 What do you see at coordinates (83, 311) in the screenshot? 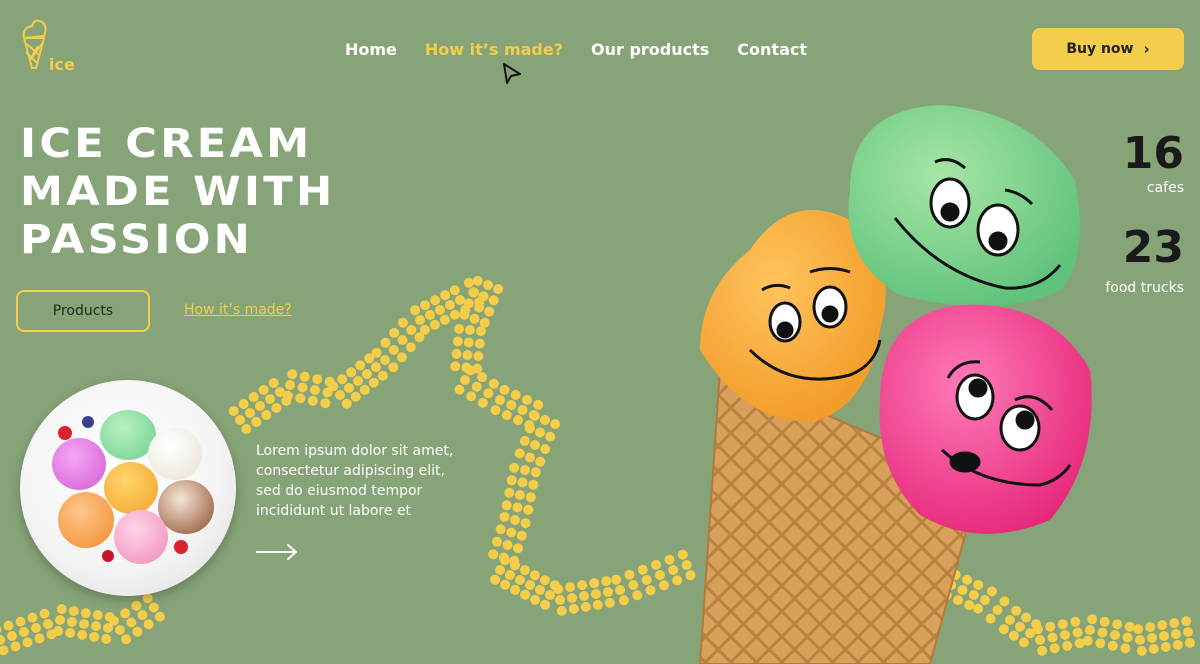
I see `products-button: Products` at bounding box center [83, 311].